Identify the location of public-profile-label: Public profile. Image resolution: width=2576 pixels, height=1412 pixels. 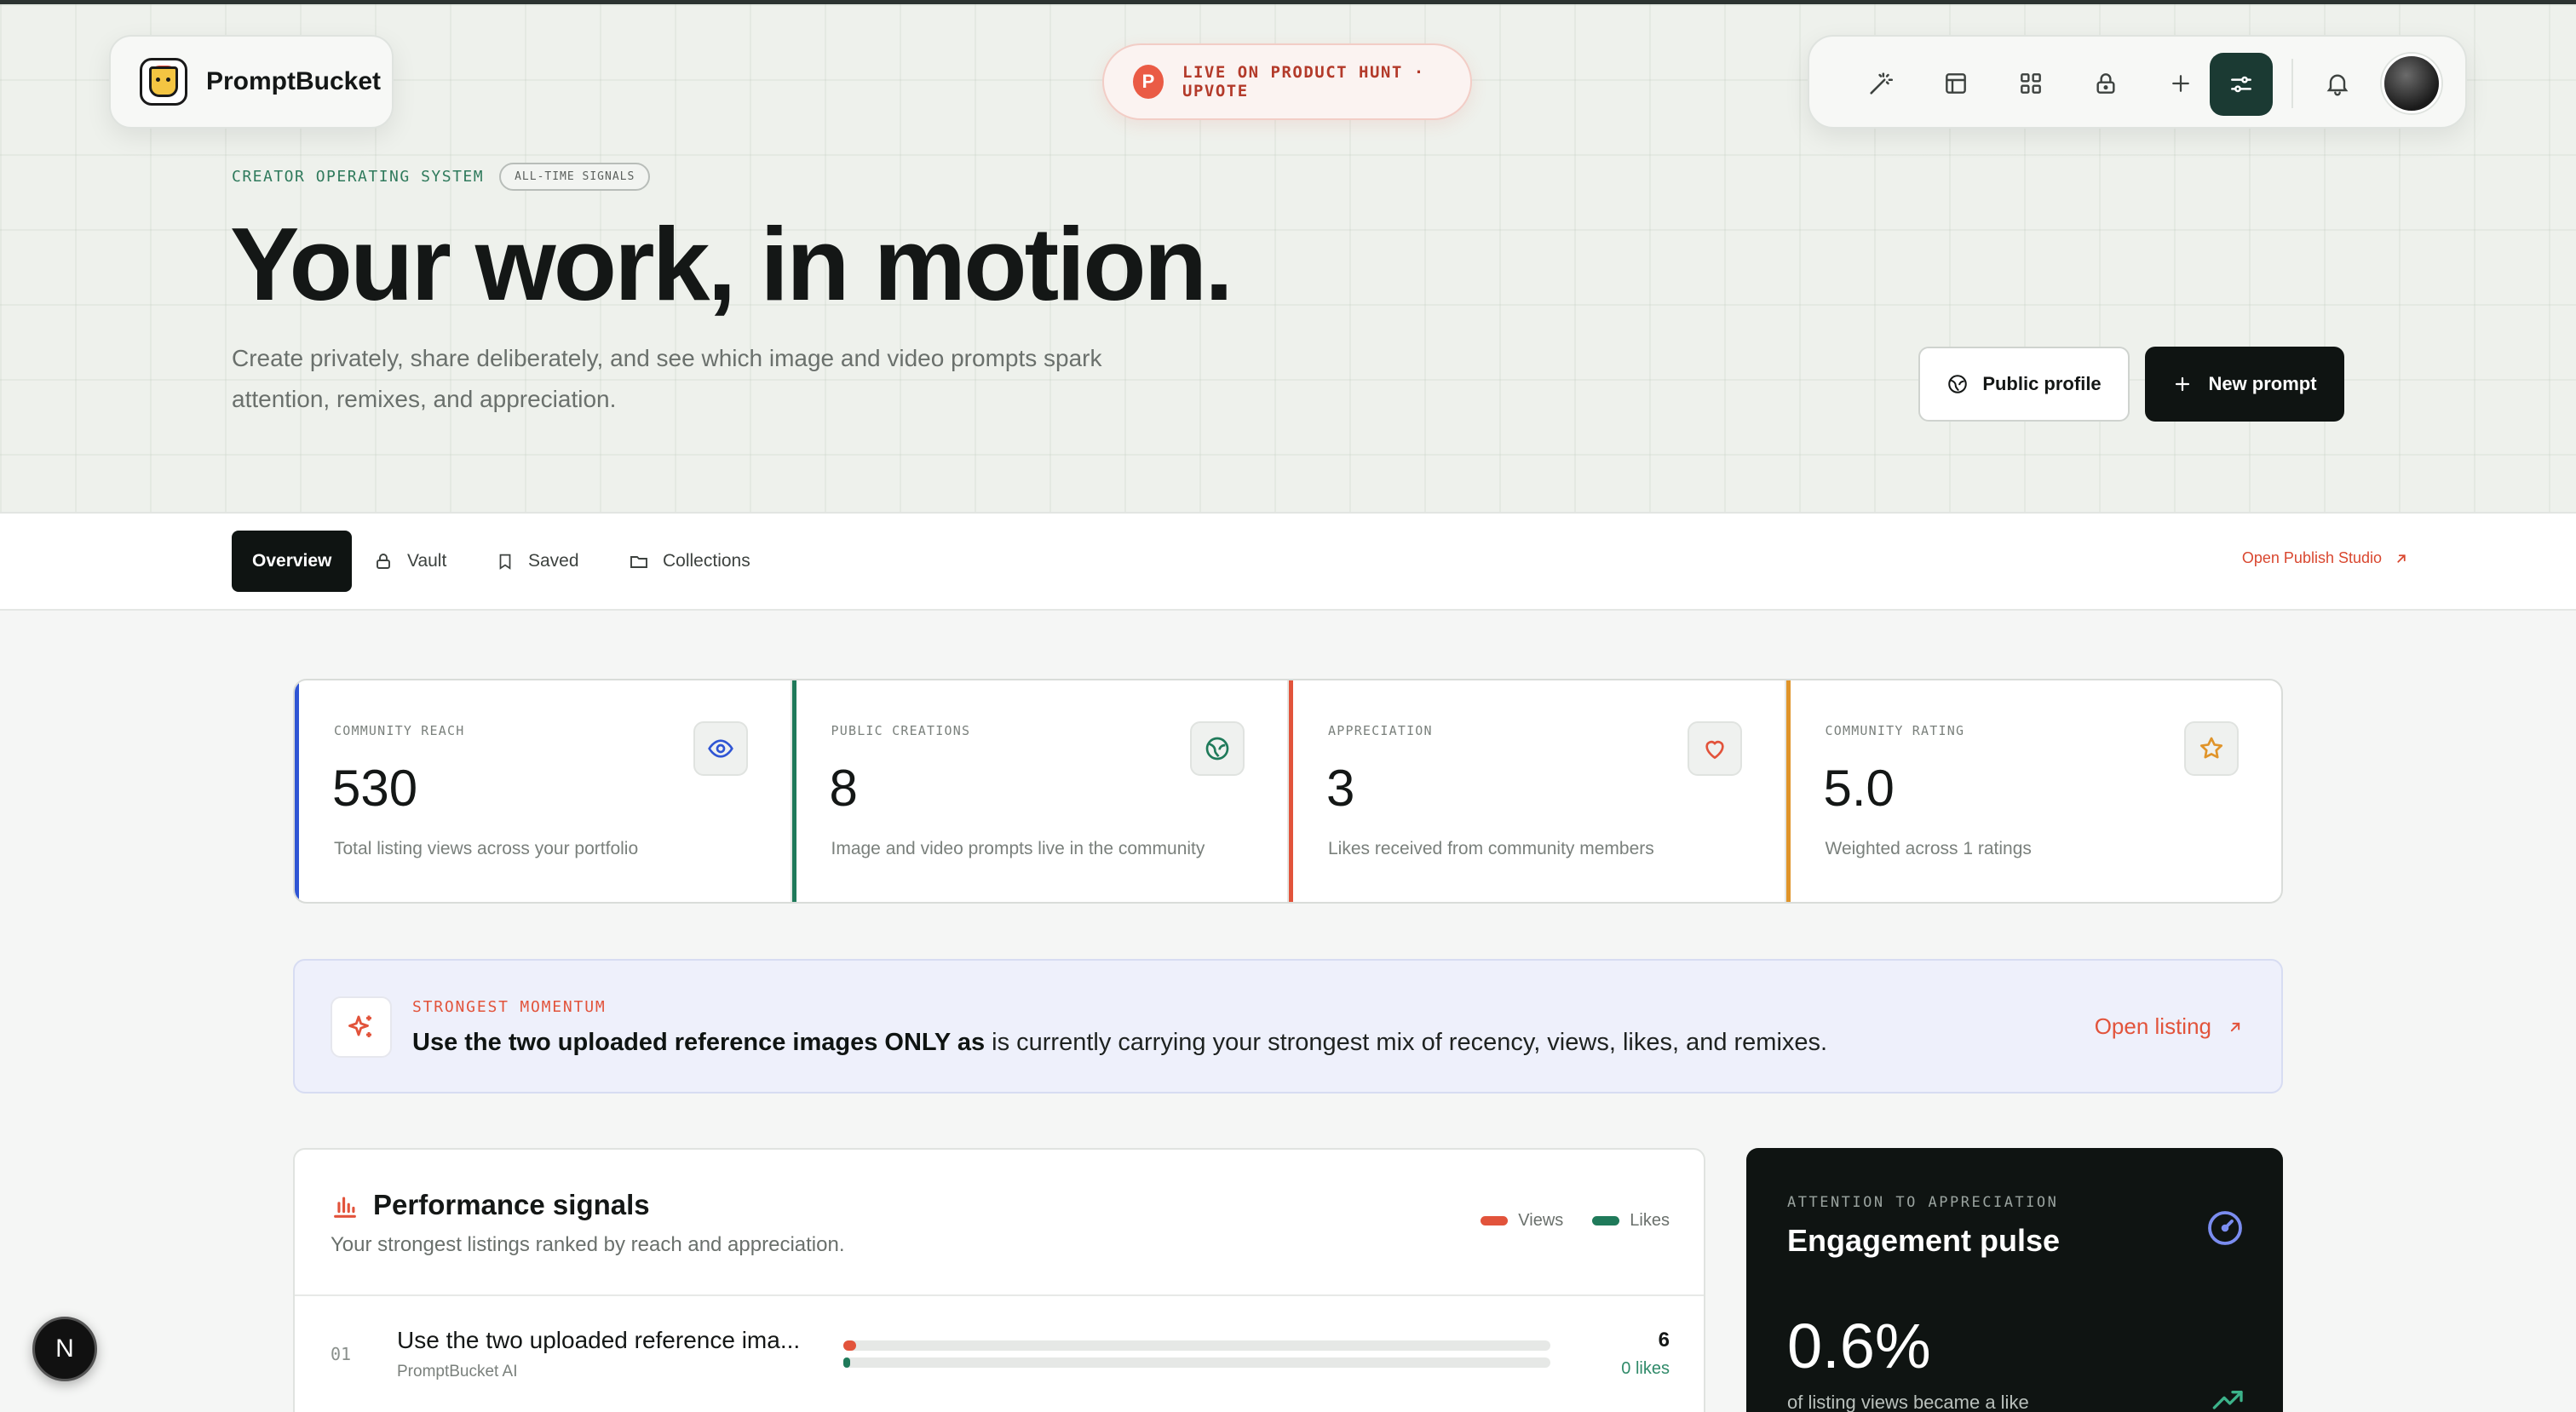
(2042, 383).